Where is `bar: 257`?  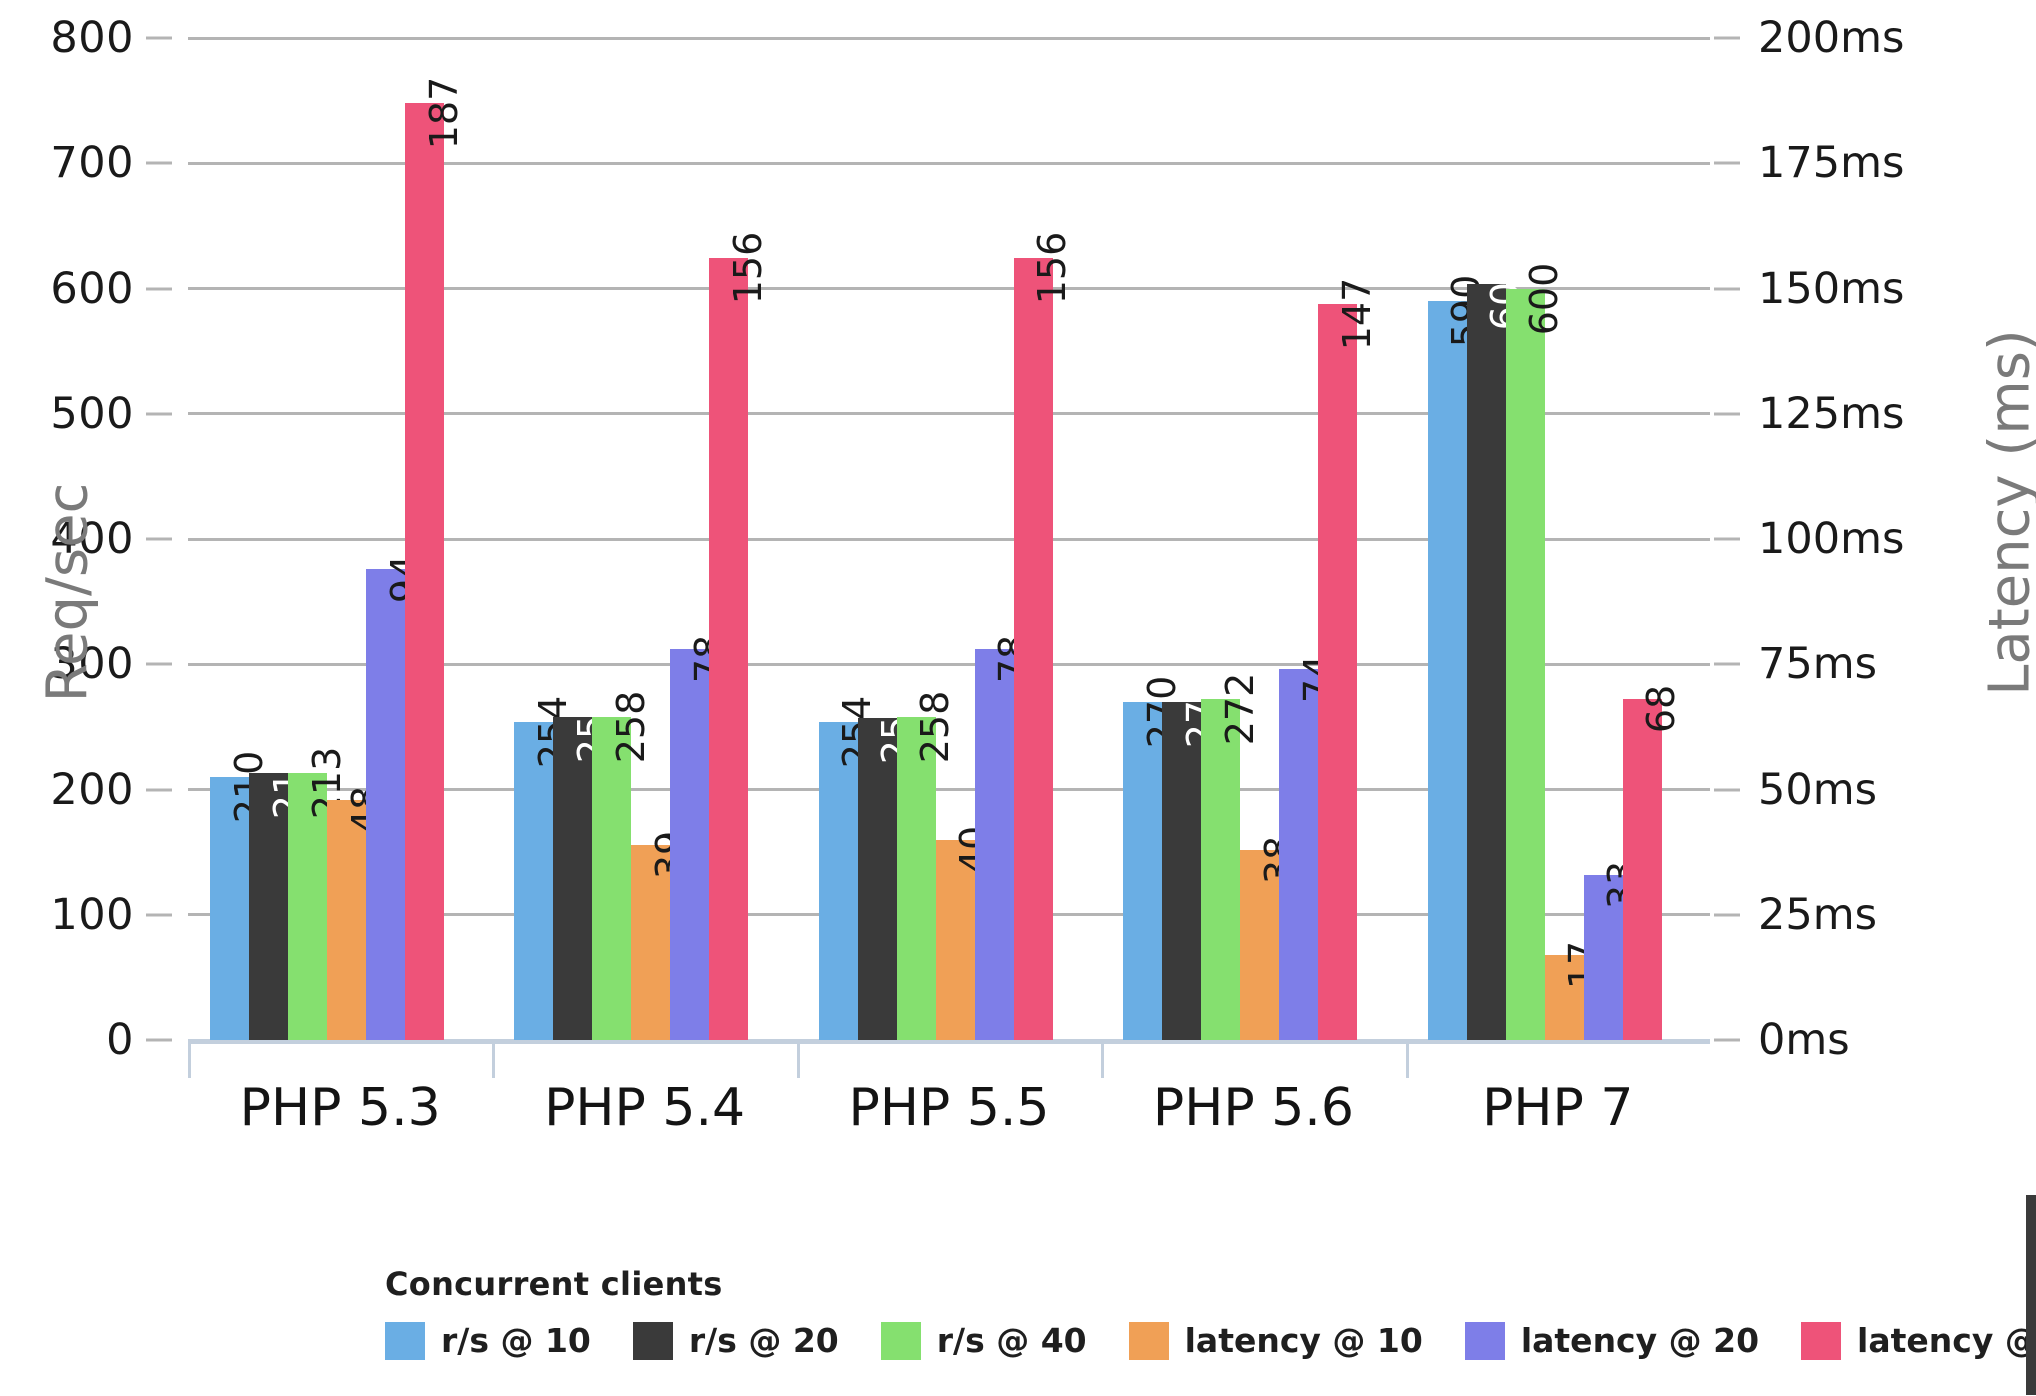 bar: 257 is located at coordinates (887, 866).